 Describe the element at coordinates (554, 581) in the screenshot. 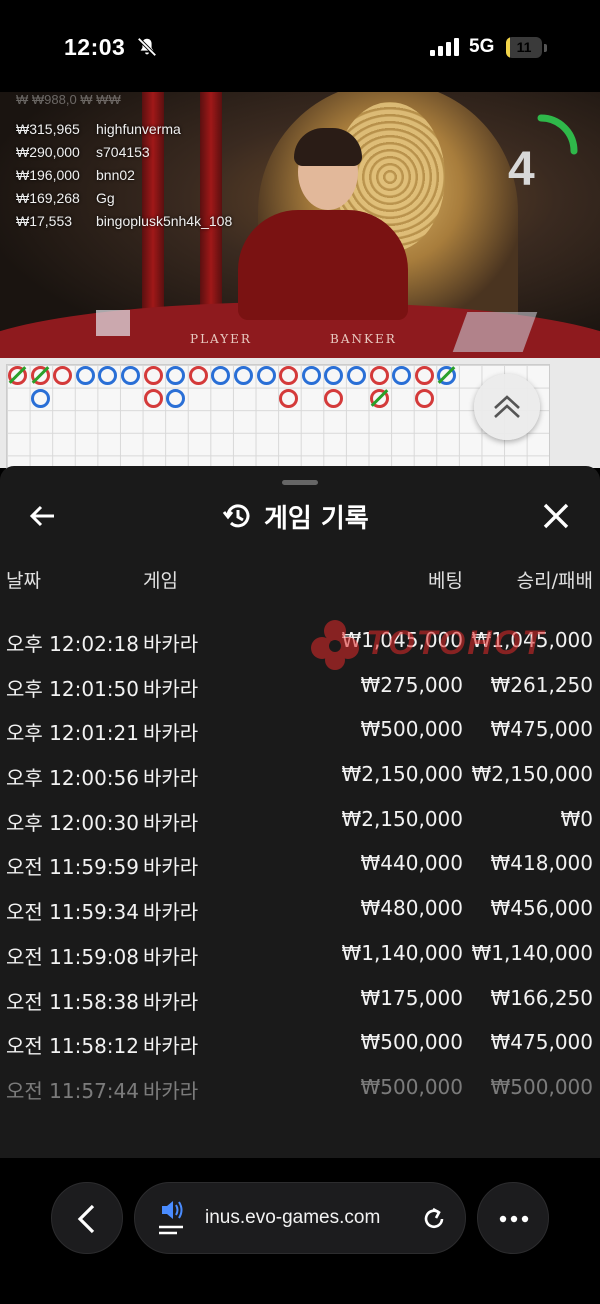

I see `column-header-result: 승리/패배` at that location.